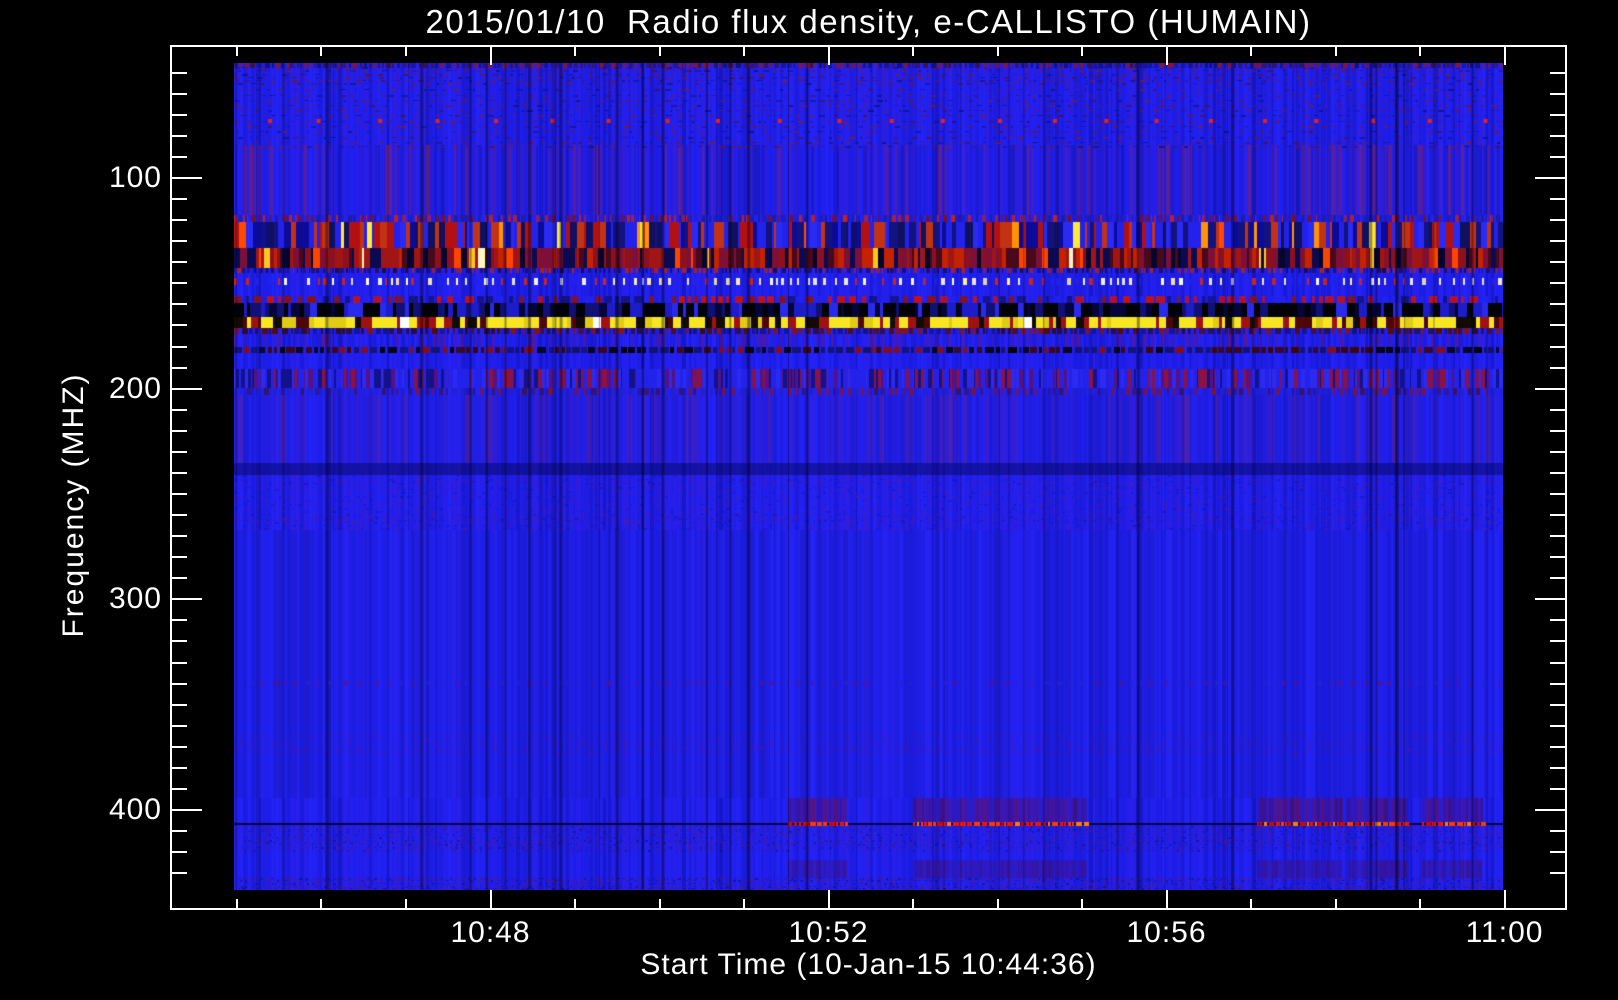 This screenshot has width=1618, height=1000. I want to click on y-axis-title: Frequency (MHZ), so click(73, 505).